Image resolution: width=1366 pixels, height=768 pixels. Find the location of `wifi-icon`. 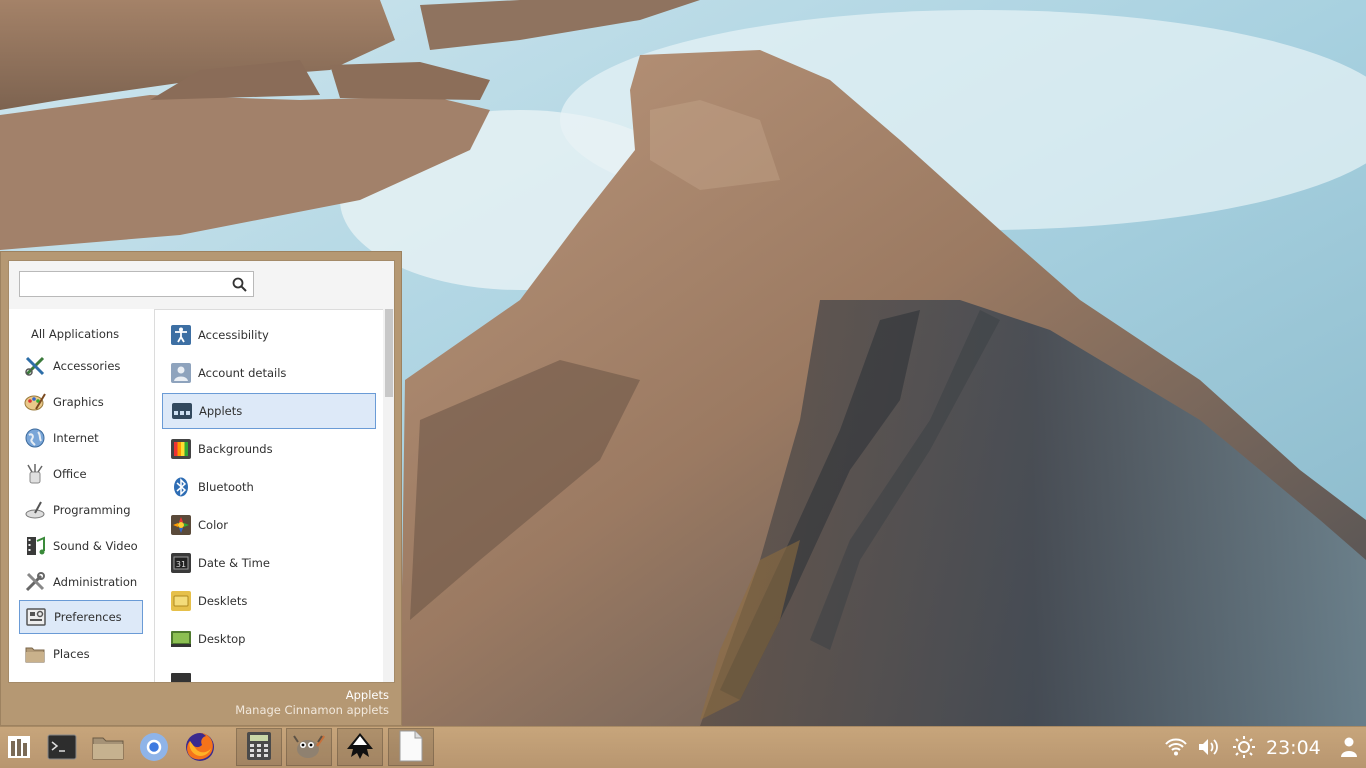

wifi-icon is located at coordinates (1176, 748).